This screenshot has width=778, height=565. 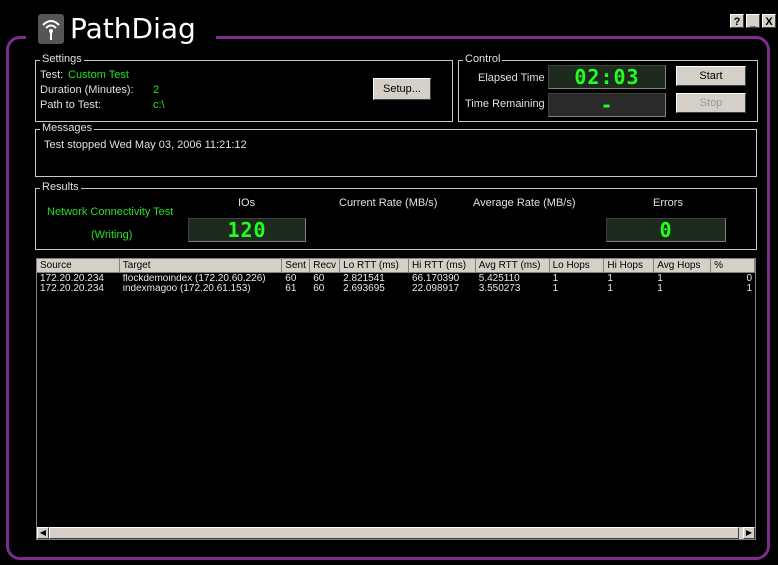 What do you see at coordinates (52, 75) in the screenshot?
I see `test-label: Test:` at bounding box center [52, 75].